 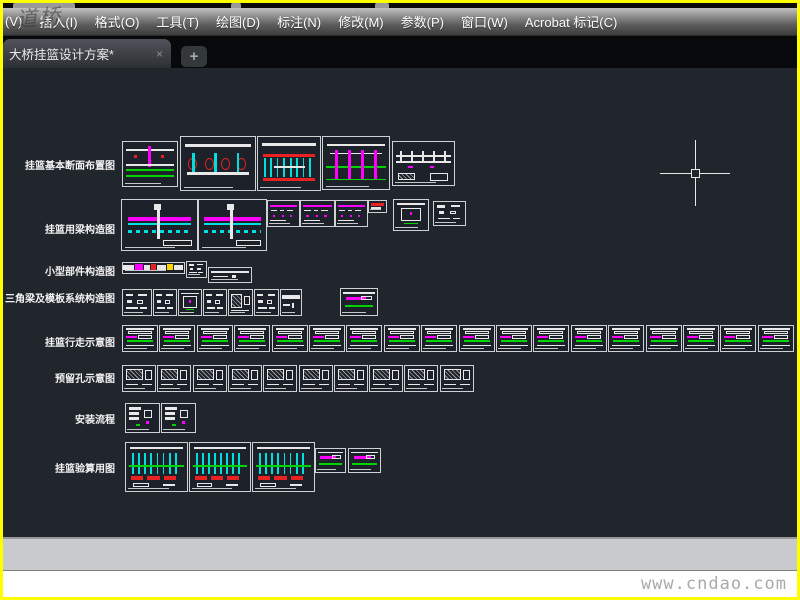 I want to click on menu-item-7: 参数(P), so click(x=422, y=21).